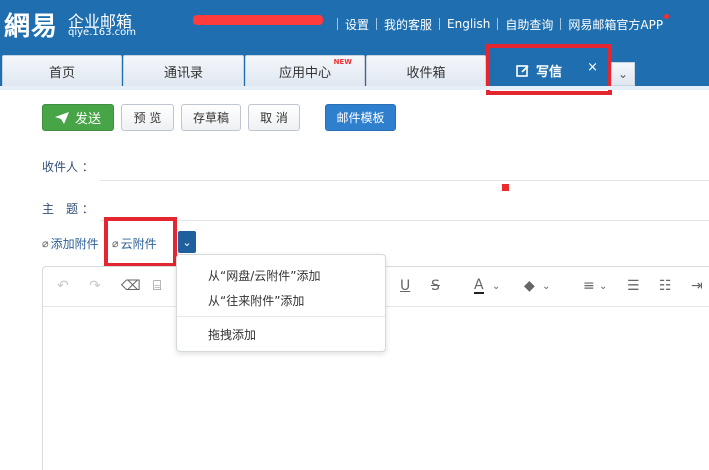 The height and width of the screenshot is (470, 709). What do you see at coordinates (616, 24) in the screenshot?
I see `official-app-label: 网易邮箱官方APP` at bounding box center [616, 24].